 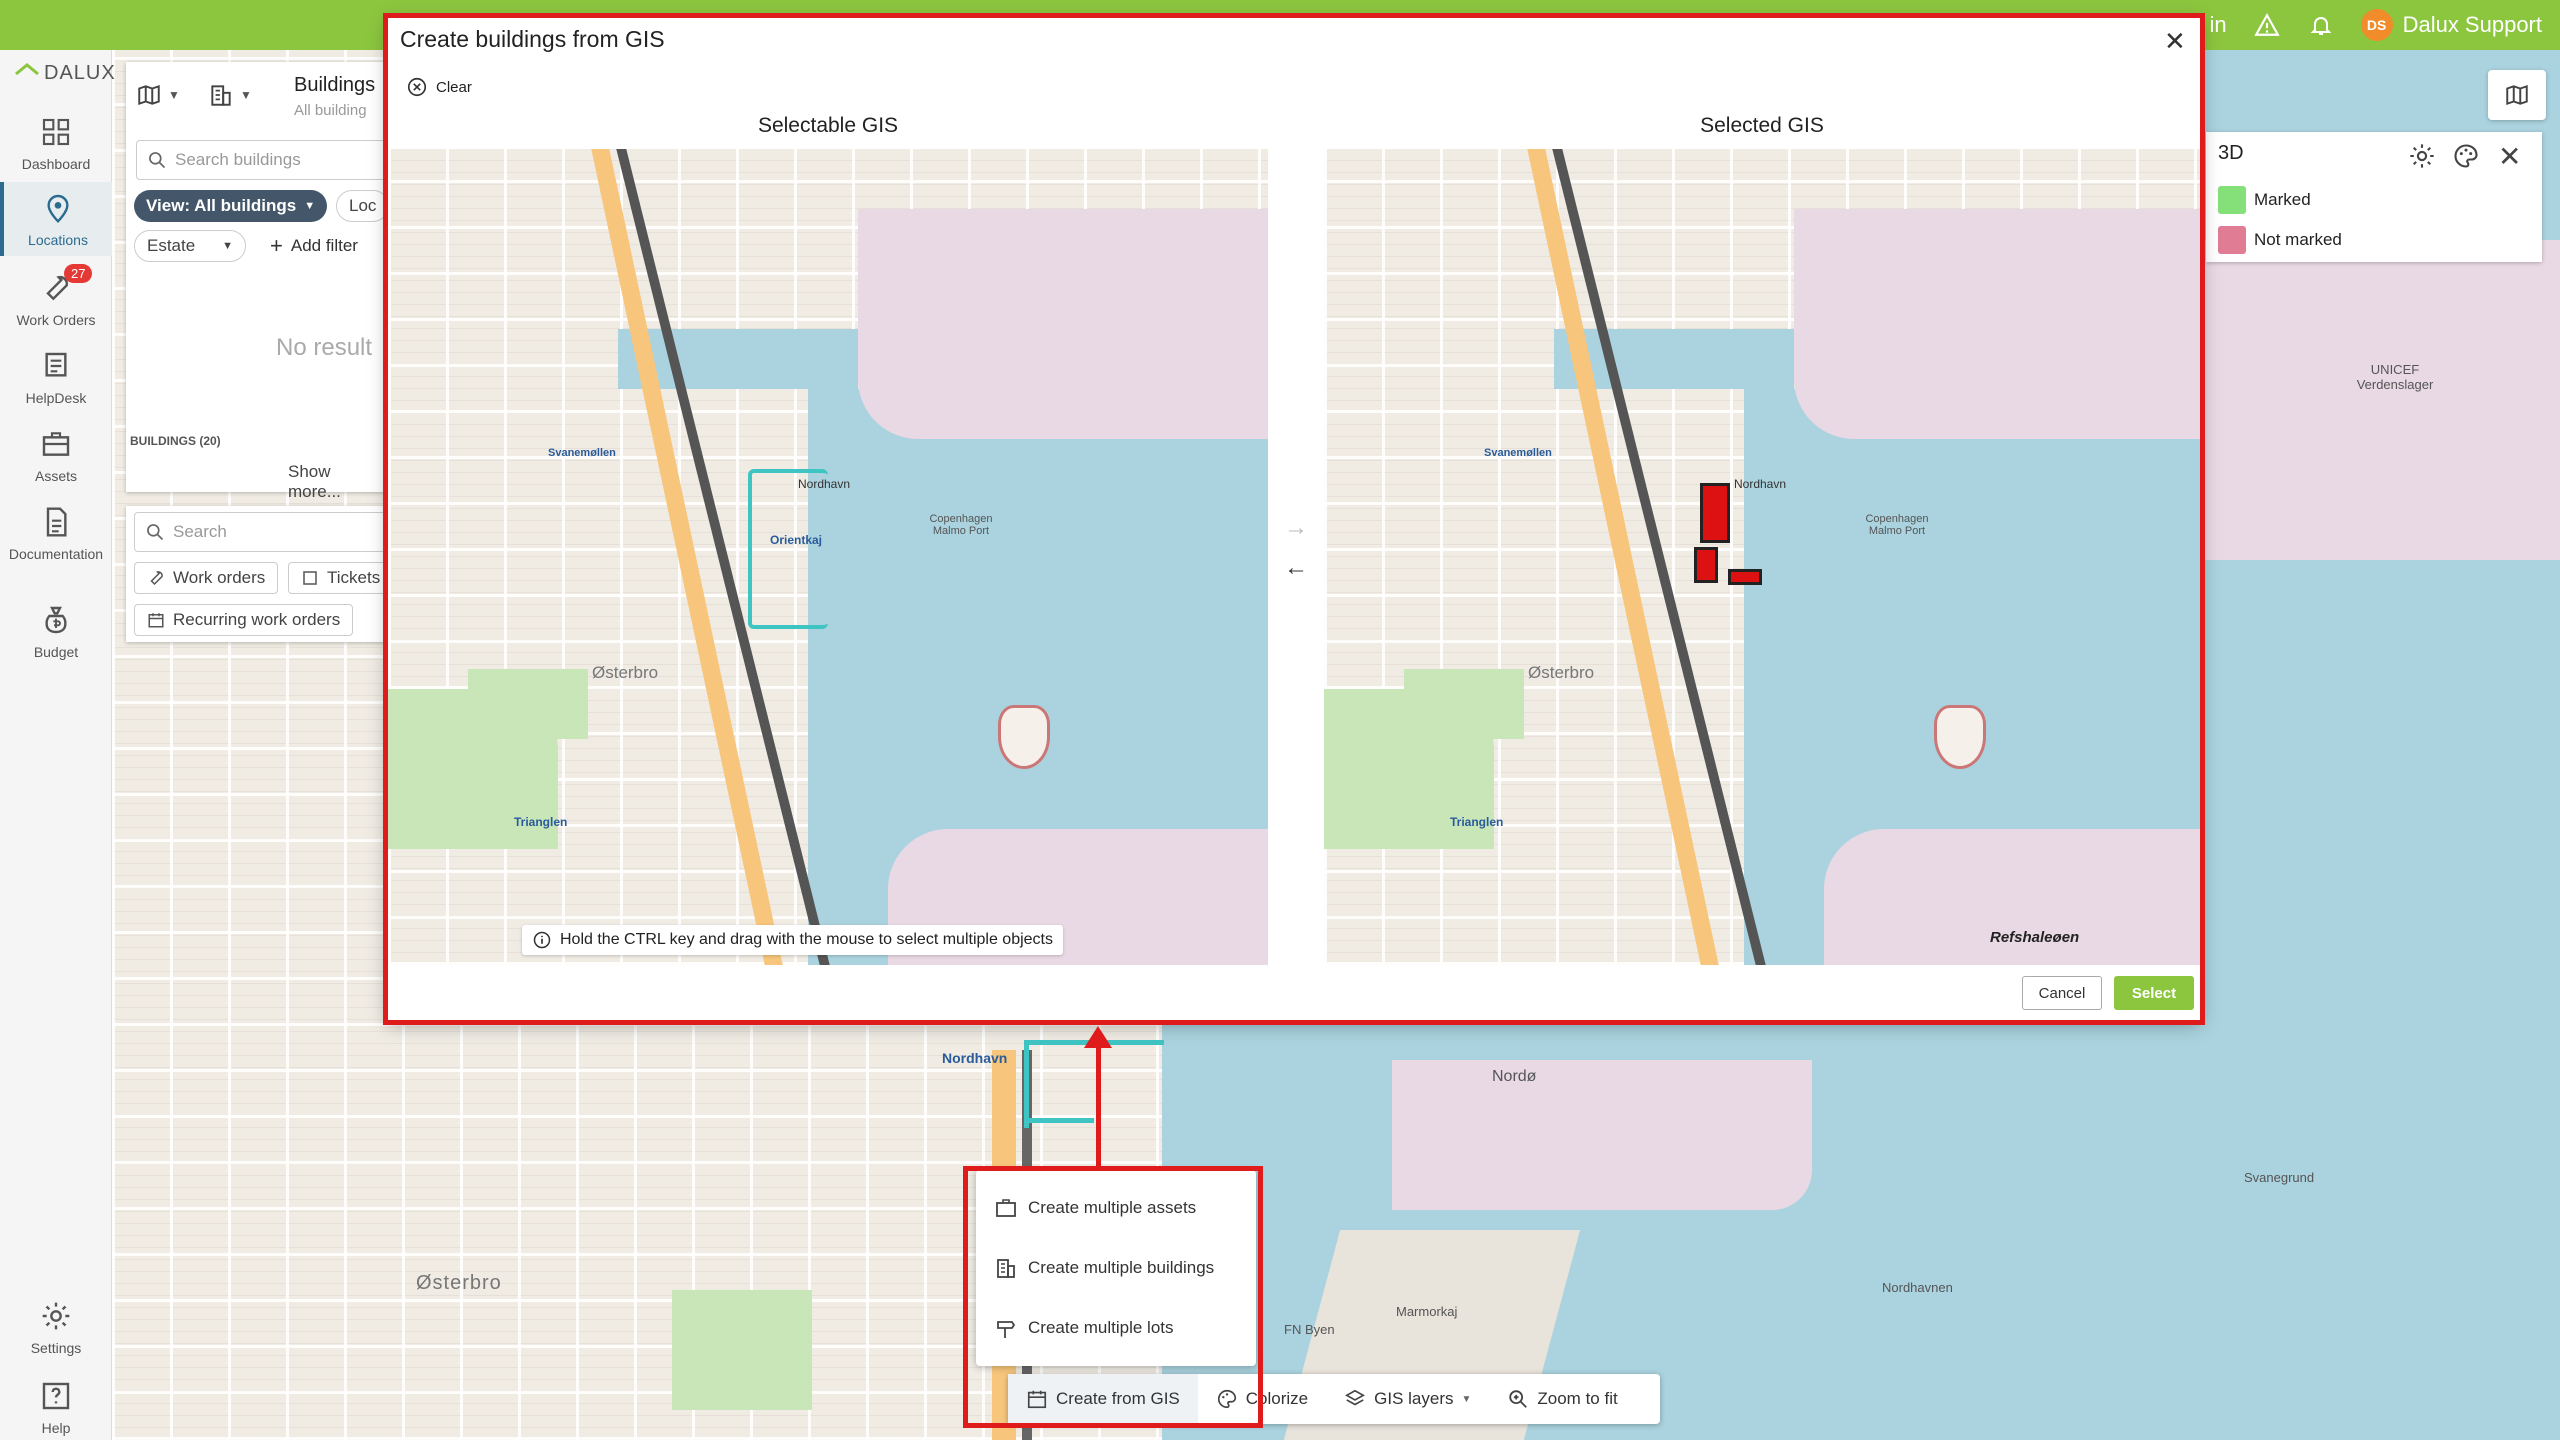 What do you see at coordinates (314, 246) in the screenshot?
I see `add-filter-button: + Add filter` at bounding box center [314, 246].